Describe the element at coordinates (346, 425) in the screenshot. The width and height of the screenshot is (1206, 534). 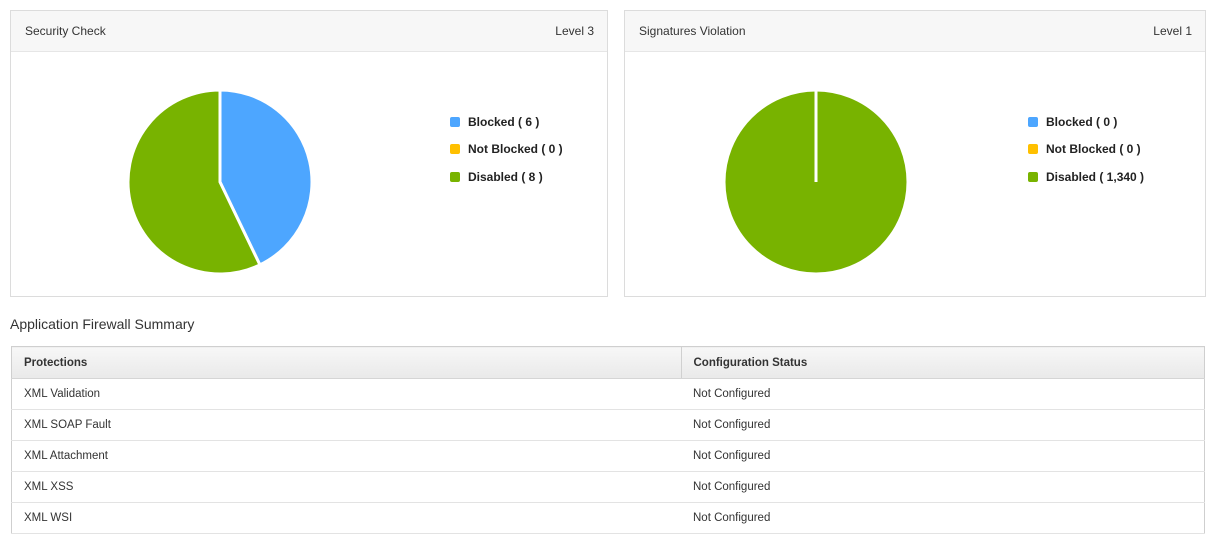
I see `protection-cell: XML SOAP Fault` at that location.